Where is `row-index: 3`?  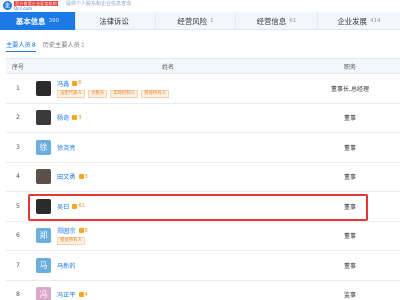
row-index: 3 is located at coordinates (18, 147).